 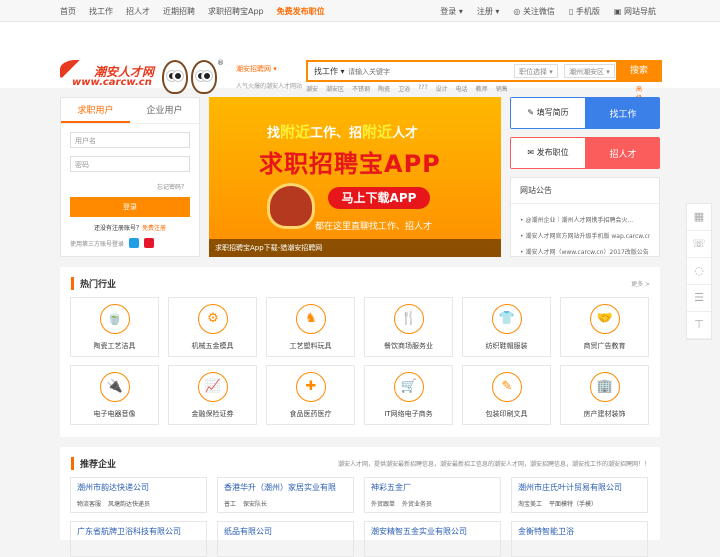 I want to click on nav-app: 求职招聘宝App, so click(x=236, y=11).